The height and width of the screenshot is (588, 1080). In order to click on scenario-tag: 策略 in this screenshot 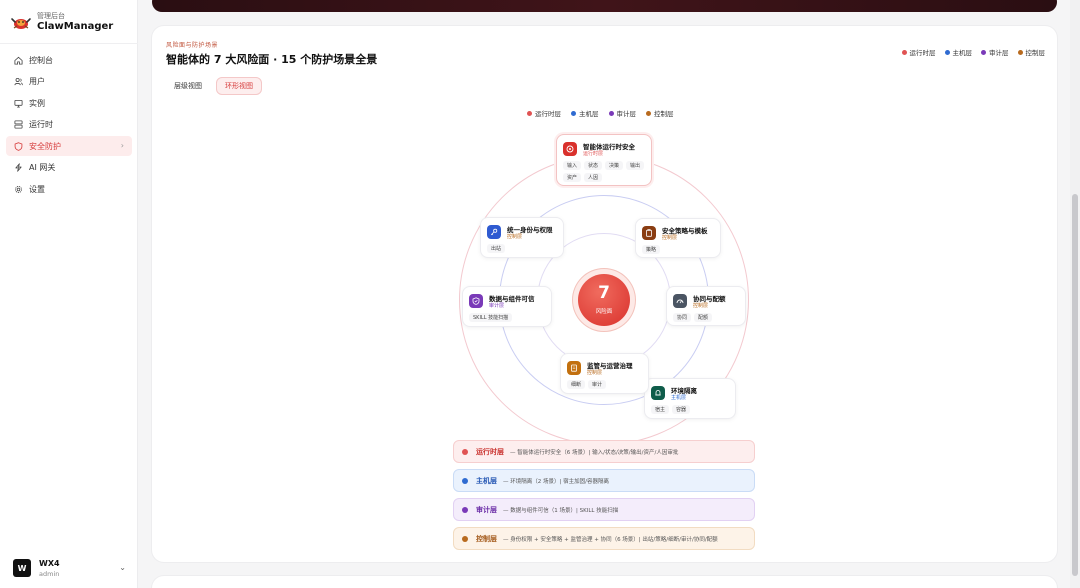, I will do `click(651, 249)`.